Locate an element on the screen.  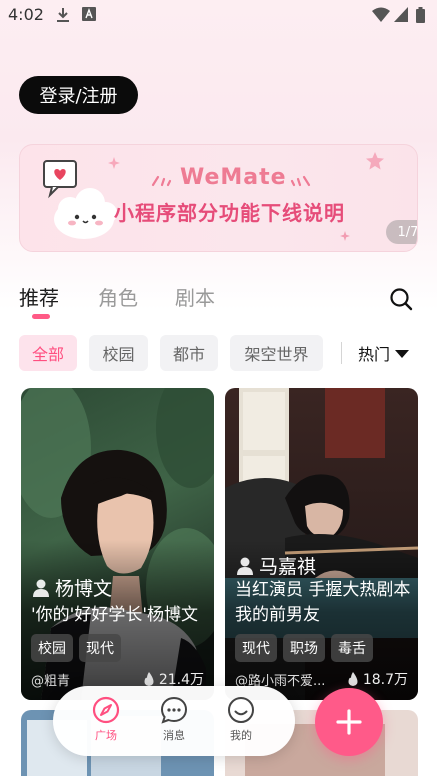
tab-recommend: 推荐 is located at coordinates (39, 296).